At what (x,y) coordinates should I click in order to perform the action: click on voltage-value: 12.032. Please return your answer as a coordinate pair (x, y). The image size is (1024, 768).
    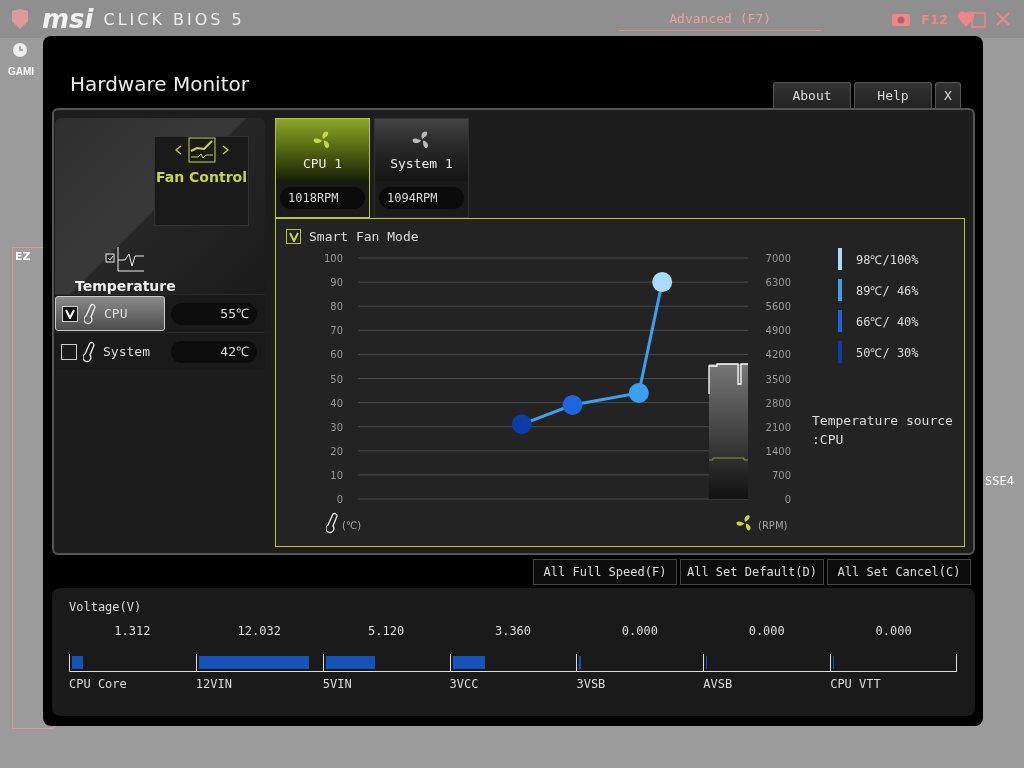
    Looking at the image, I should click on (259, 632).